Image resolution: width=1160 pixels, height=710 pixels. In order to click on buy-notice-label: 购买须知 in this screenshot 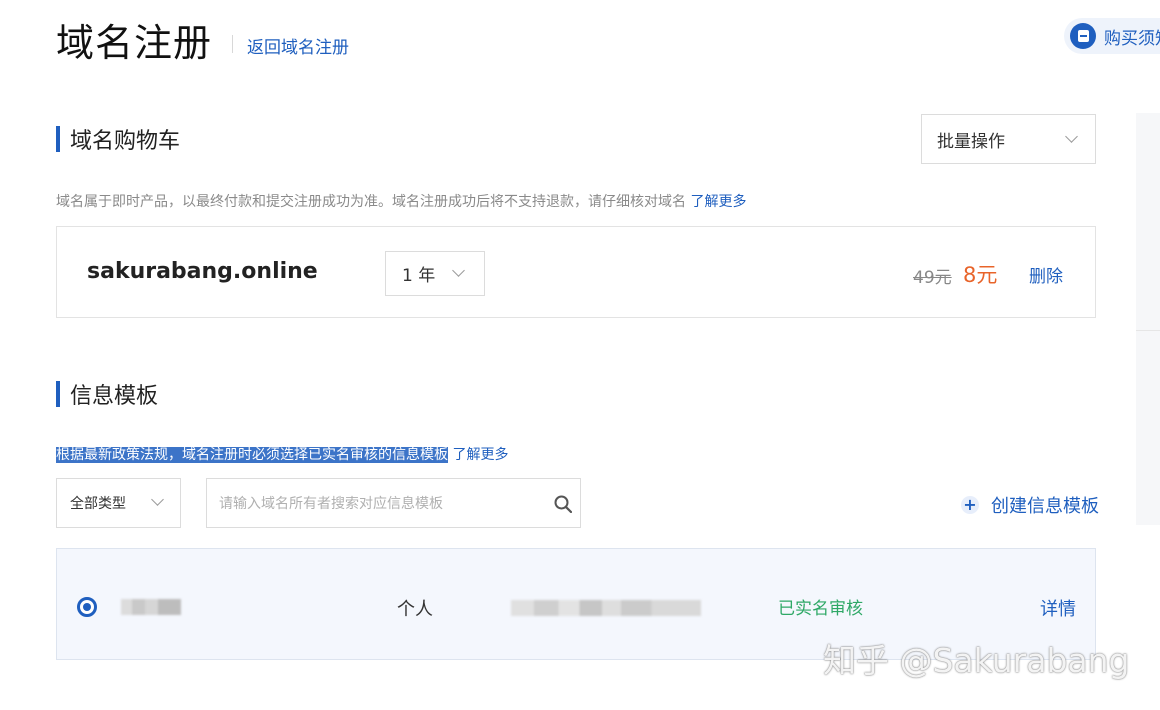, I will do `click(1132, 38)`.